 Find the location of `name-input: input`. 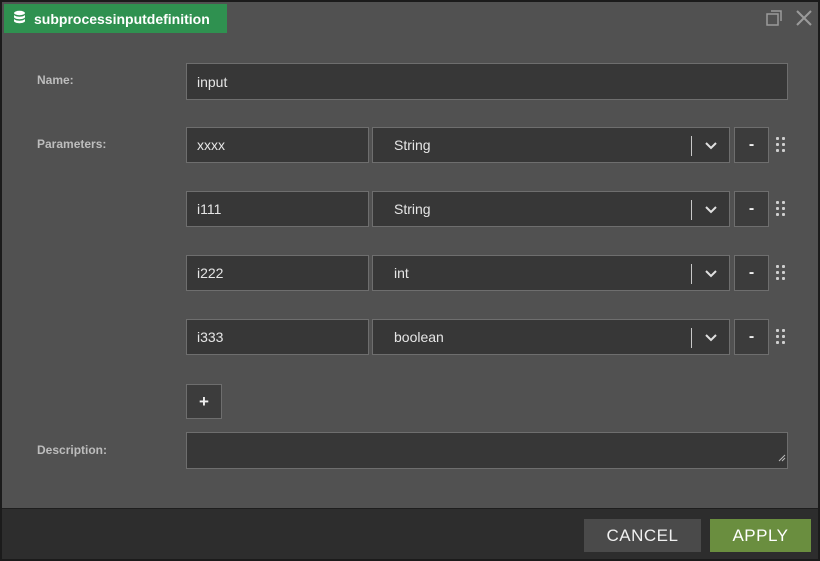

name-input: input is located at coordinates (487, 81).